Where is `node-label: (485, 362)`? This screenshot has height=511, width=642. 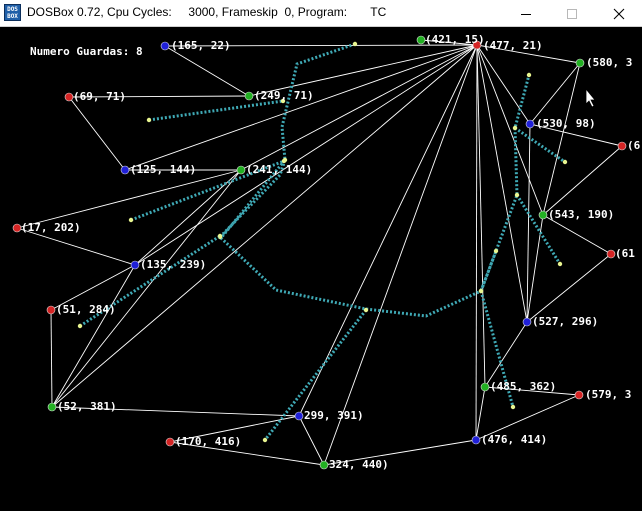
node-label: (485, 362) is located at coordinates (523, 386).